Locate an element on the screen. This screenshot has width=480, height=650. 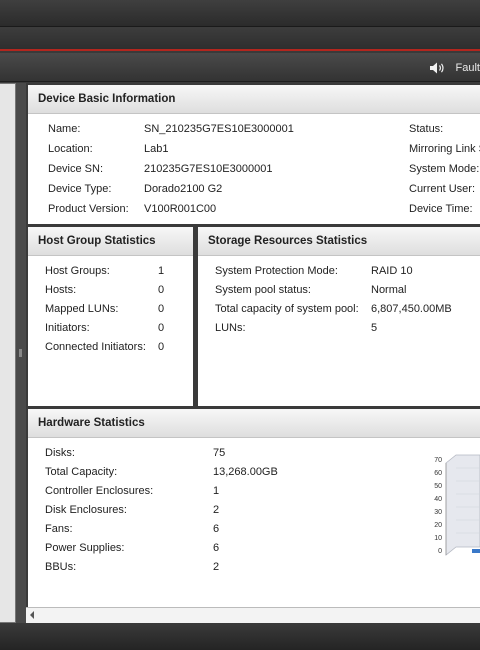
status-label: Status: is located at coordinates (426, 129).